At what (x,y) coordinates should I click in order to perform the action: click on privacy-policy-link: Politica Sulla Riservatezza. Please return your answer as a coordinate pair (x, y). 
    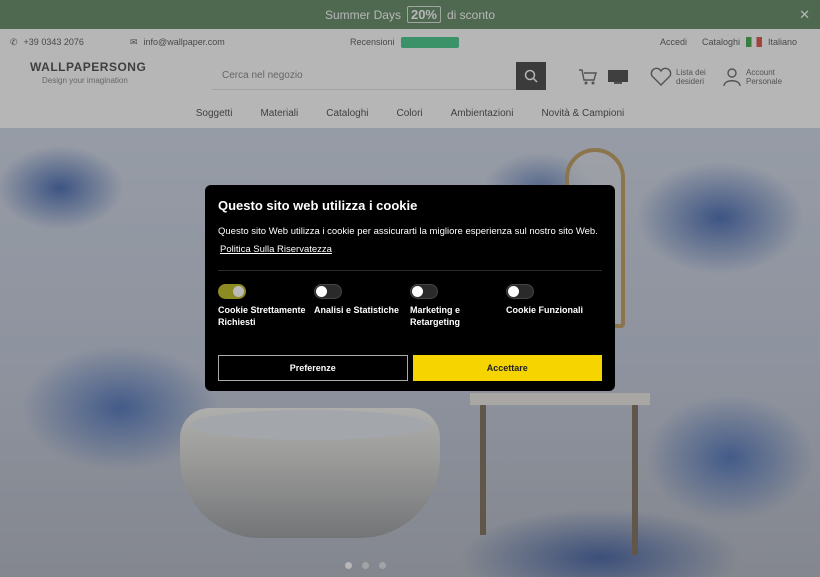
    Looking at the image, I should click on (276, 249).